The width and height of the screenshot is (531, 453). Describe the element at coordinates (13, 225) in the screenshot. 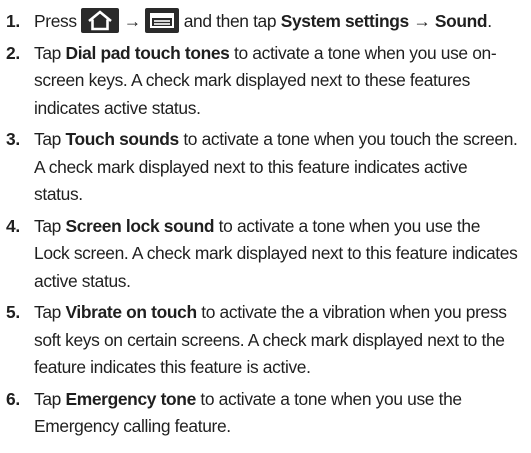

I see `step-number: 4.` at that location.